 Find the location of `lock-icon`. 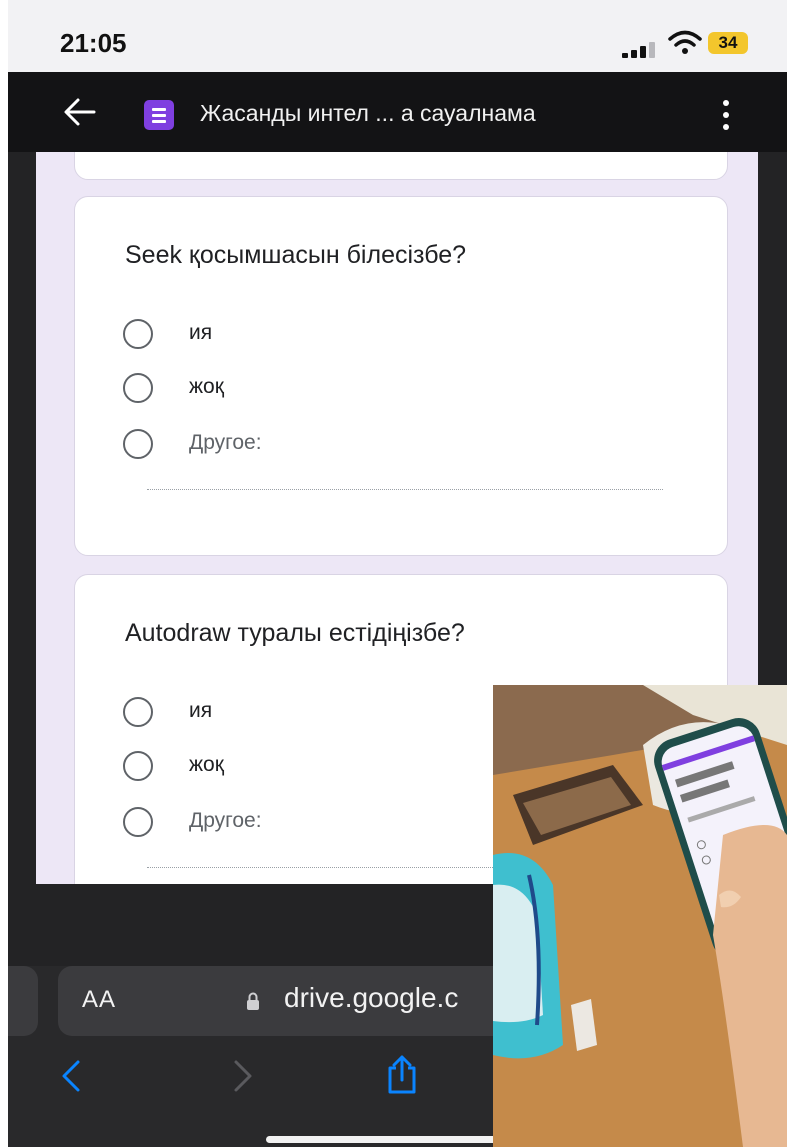

lock-icon is located at coordinates (253, 1001).